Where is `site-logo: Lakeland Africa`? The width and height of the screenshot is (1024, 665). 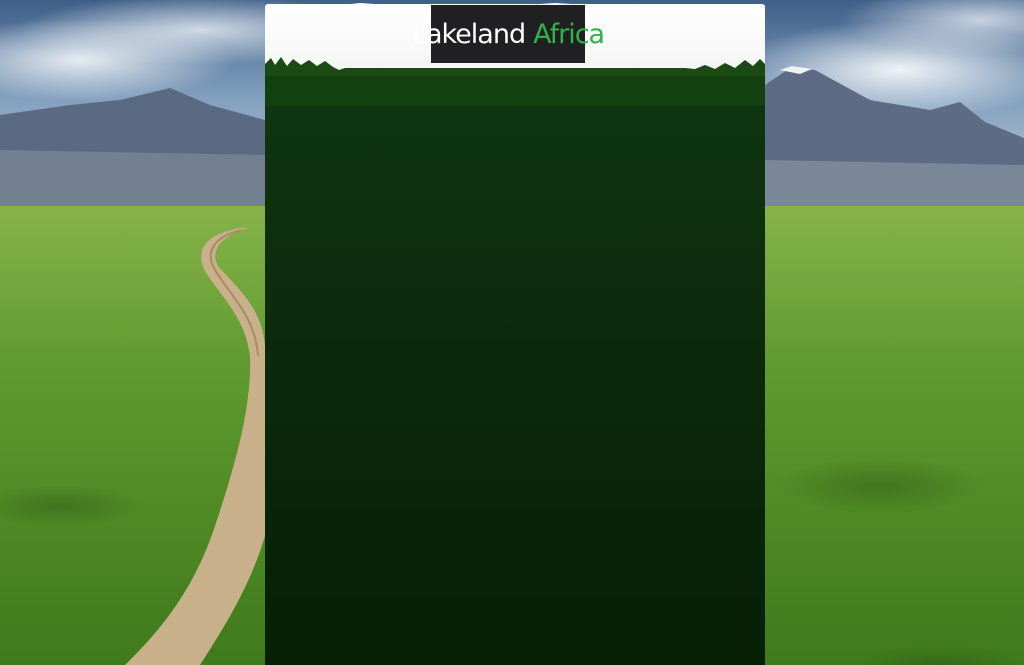
site-logo: Lakeland Africa is located at coordinates (508, 34).